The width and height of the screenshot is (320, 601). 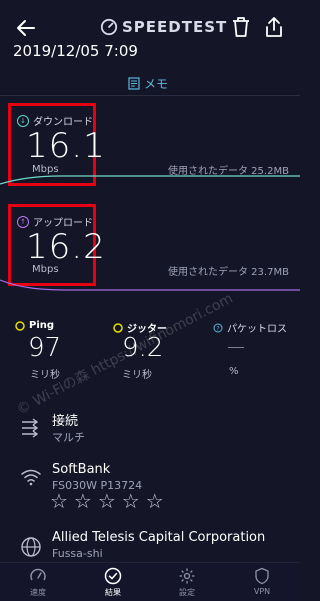 What do you see at coordinates (38, 582) in the screenshot?
I see `tab-speed: 速度` at bounding box center [38, 582].